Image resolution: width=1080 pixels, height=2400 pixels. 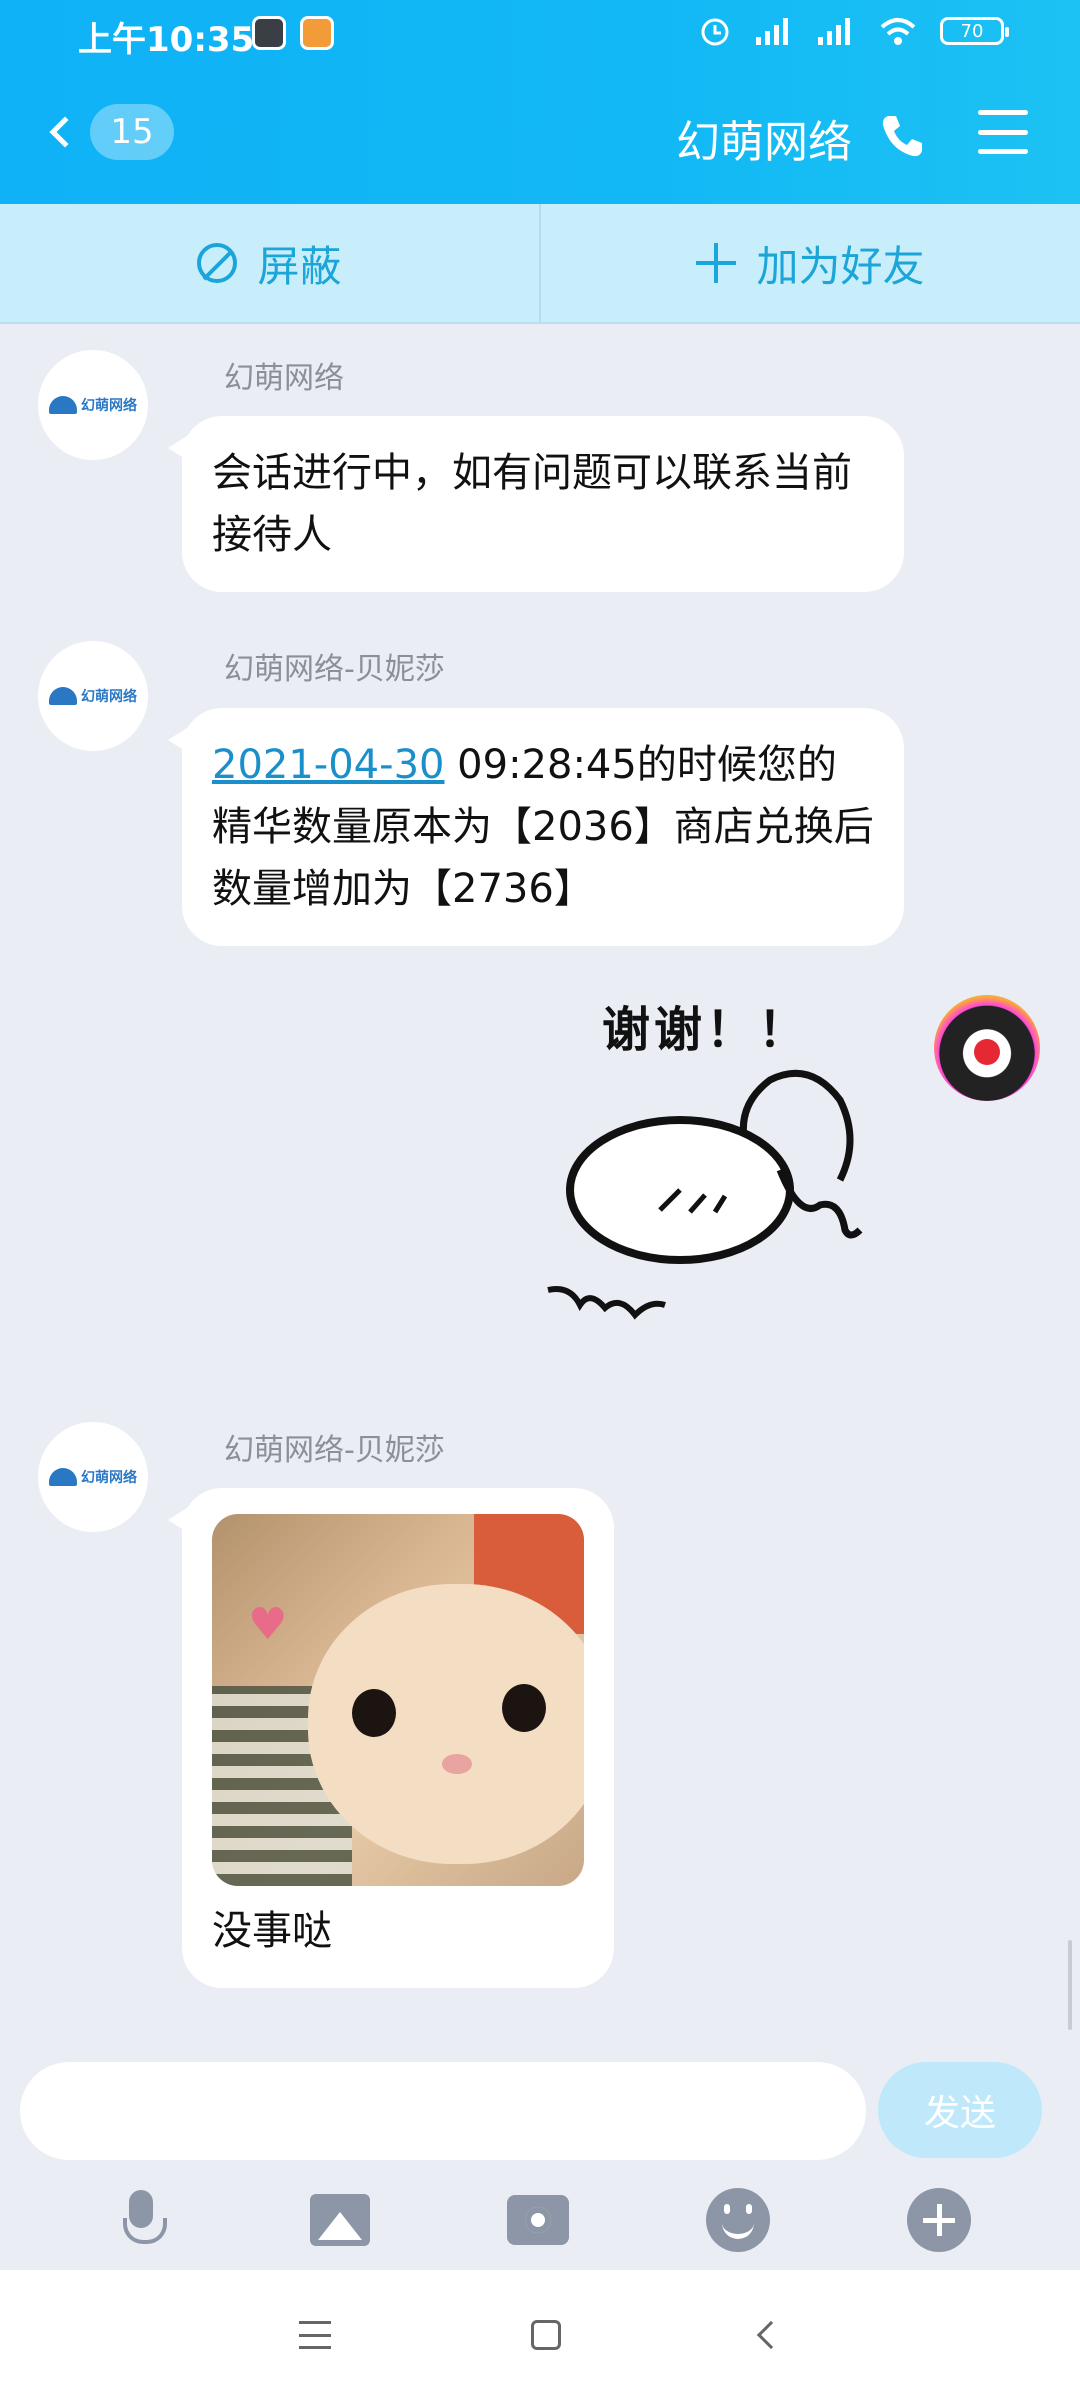 I want to click on calculator-app-icon, so click(x=269, y=33).